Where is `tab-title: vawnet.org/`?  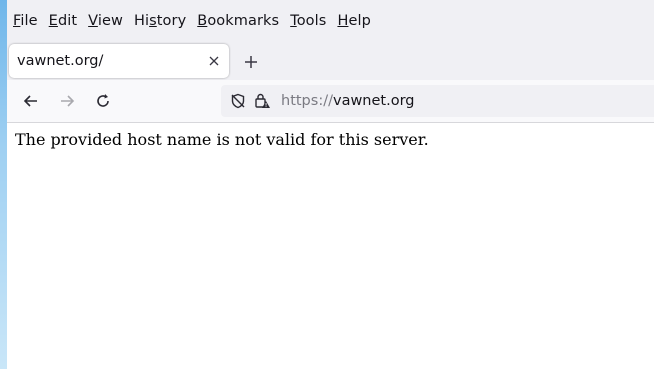 tab-title: vawnet.org/ is located at coordinates (60, 61).